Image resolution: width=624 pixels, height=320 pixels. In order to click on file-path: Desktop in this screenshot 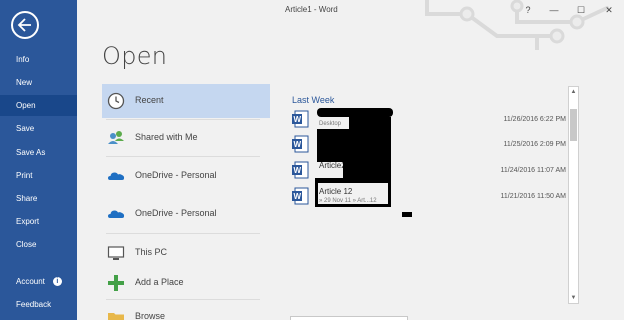, I will do `click(330, 124)`.